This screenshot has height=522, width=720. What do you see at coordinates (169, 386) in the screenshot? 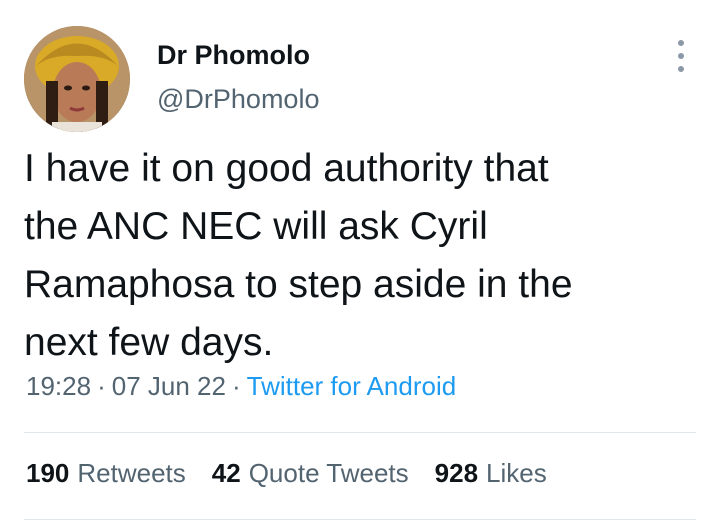
I see `tweet-date: 07 Jun 22` at bounding box center [169, 386].